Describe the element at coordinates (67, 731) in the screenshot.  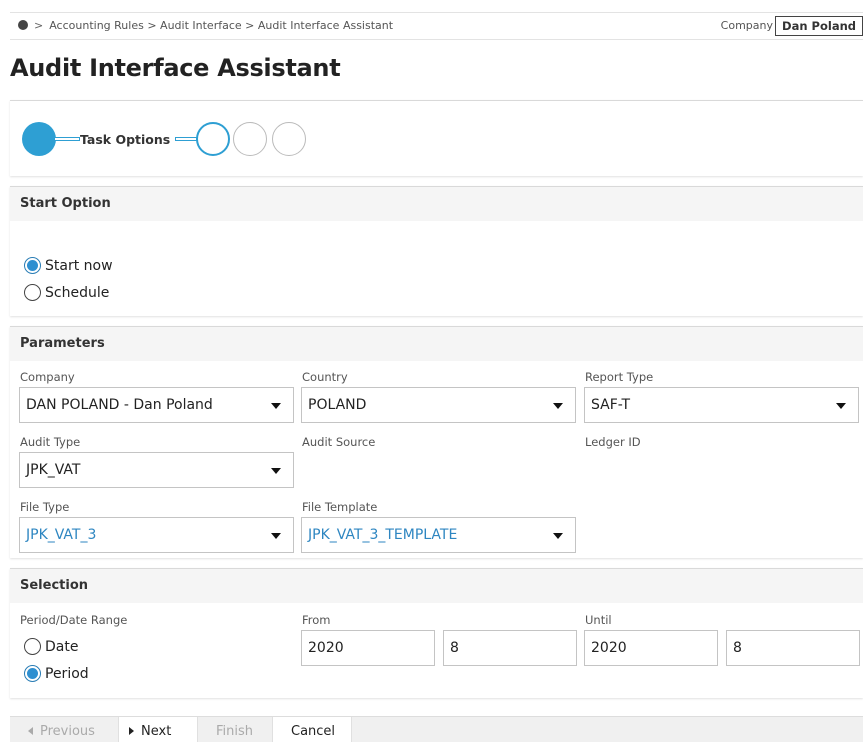
I see `previous-label: Previous` at that location.